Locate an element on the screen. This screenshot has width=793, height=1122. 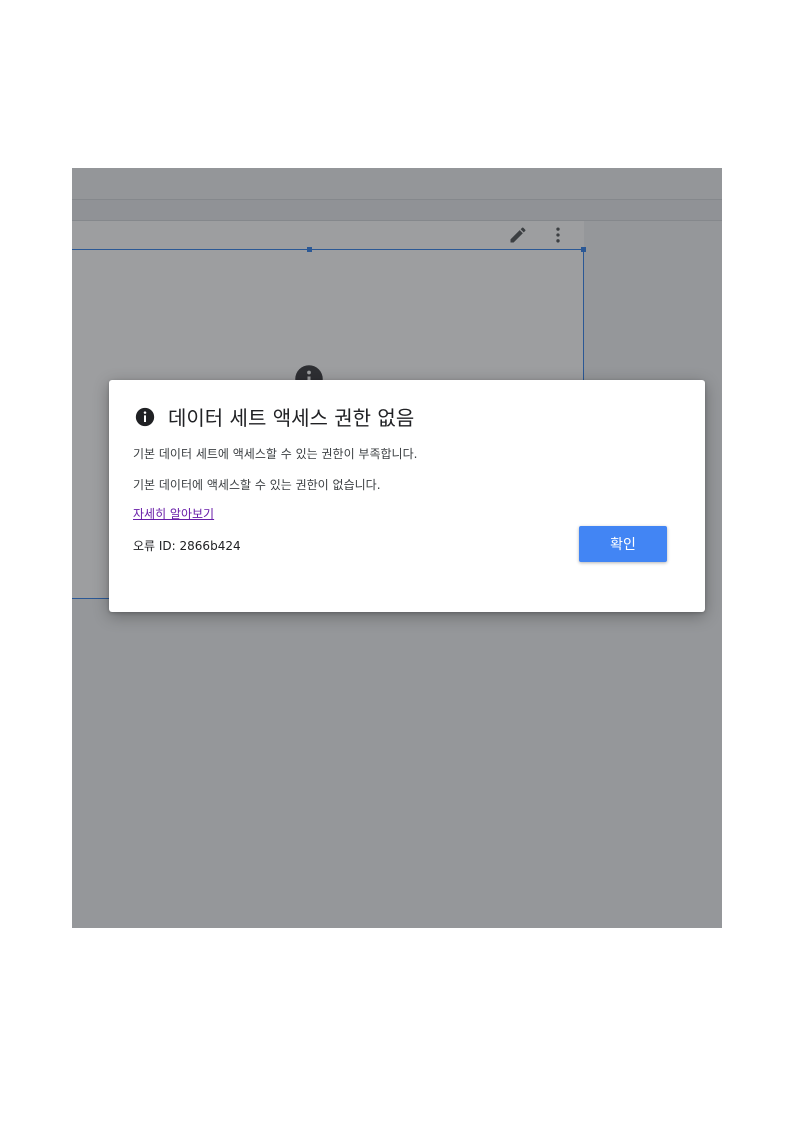
dialog-message-dataset: 기본 데이터 세트에 액세스할 수 있는 권한이 부족합니다. is located at coordinates (275, 454).